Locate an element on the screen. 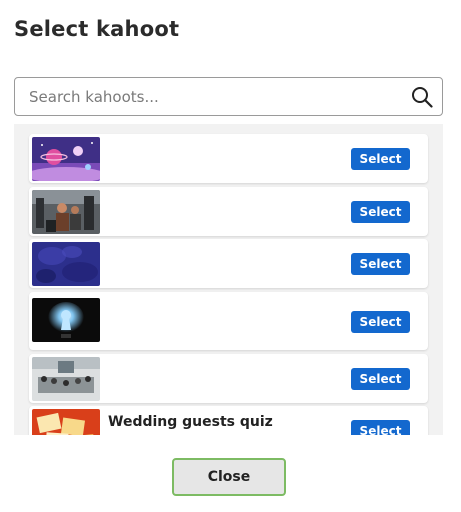 The width and height of the screenshot is (461, 512). page-title: Select kahoot is located at coordinates (97, 29).